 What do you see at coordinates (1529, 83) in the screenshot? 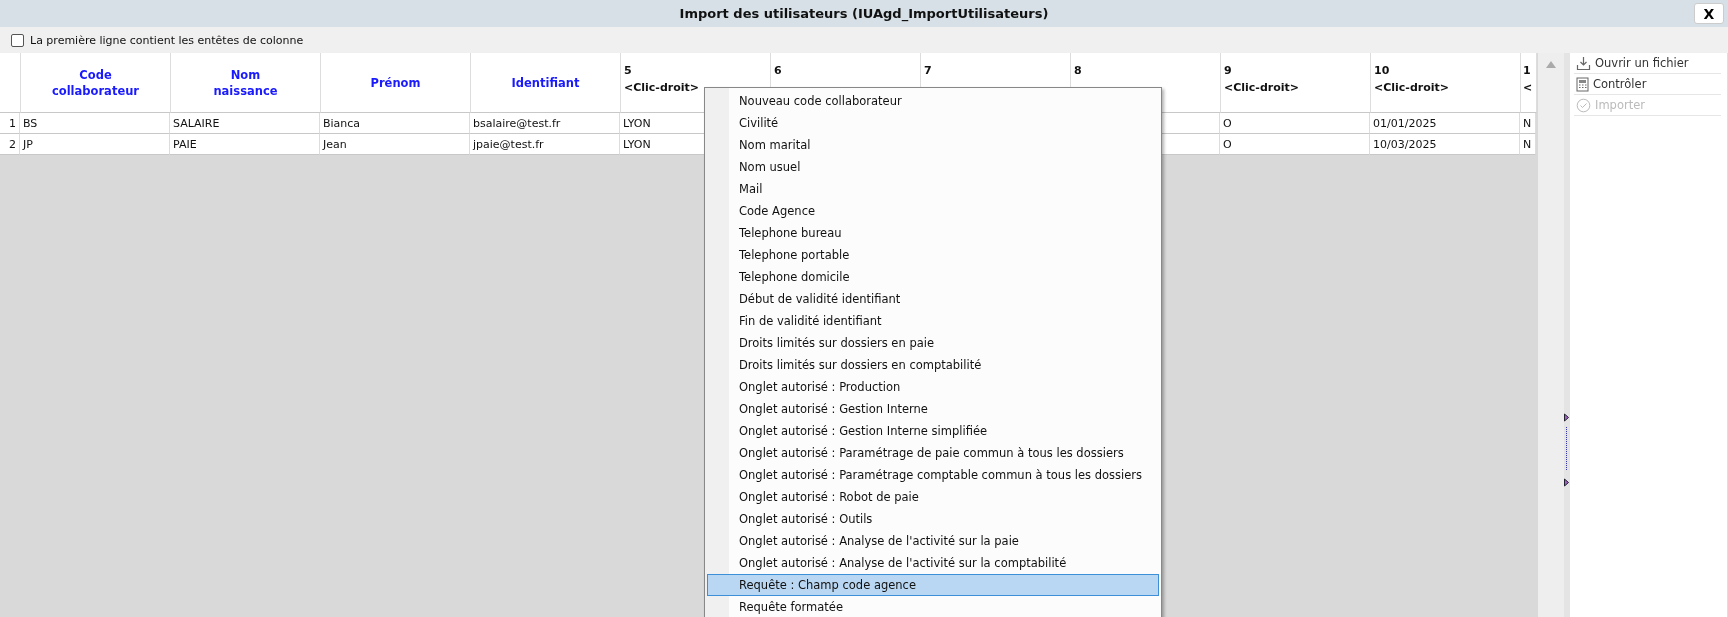
I see `column-header: 1 <` at bounding box center [1529, 83].